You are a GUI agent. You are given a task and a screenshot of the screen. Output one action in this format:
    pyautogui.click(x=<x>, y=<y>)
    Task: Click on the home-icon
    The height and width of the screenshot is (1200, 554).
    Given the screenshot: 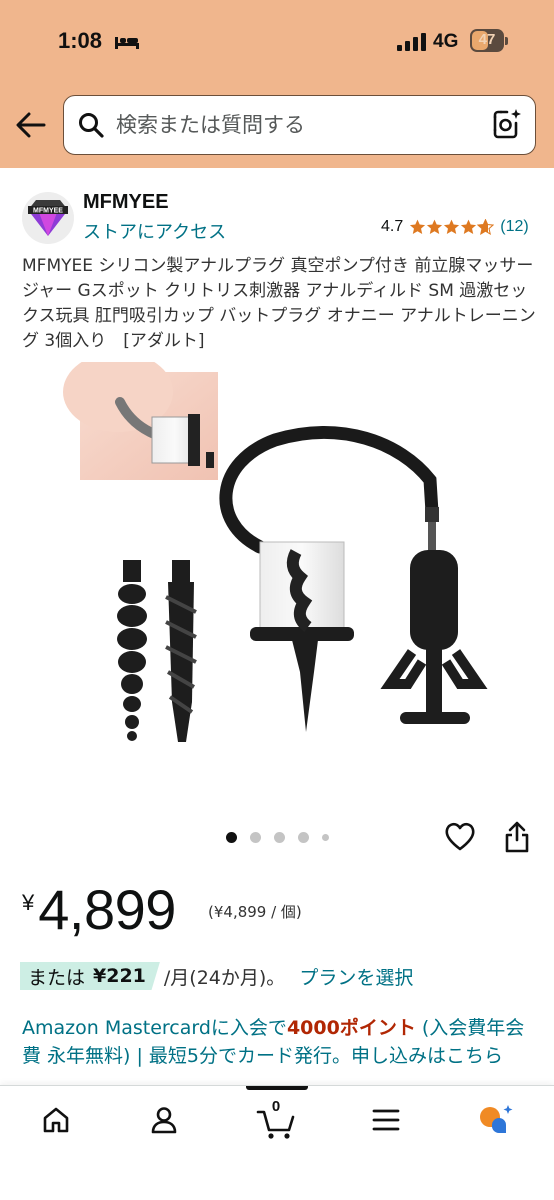 What is the action you would take?
    pyautogui.click(x=56, y=1120)
    